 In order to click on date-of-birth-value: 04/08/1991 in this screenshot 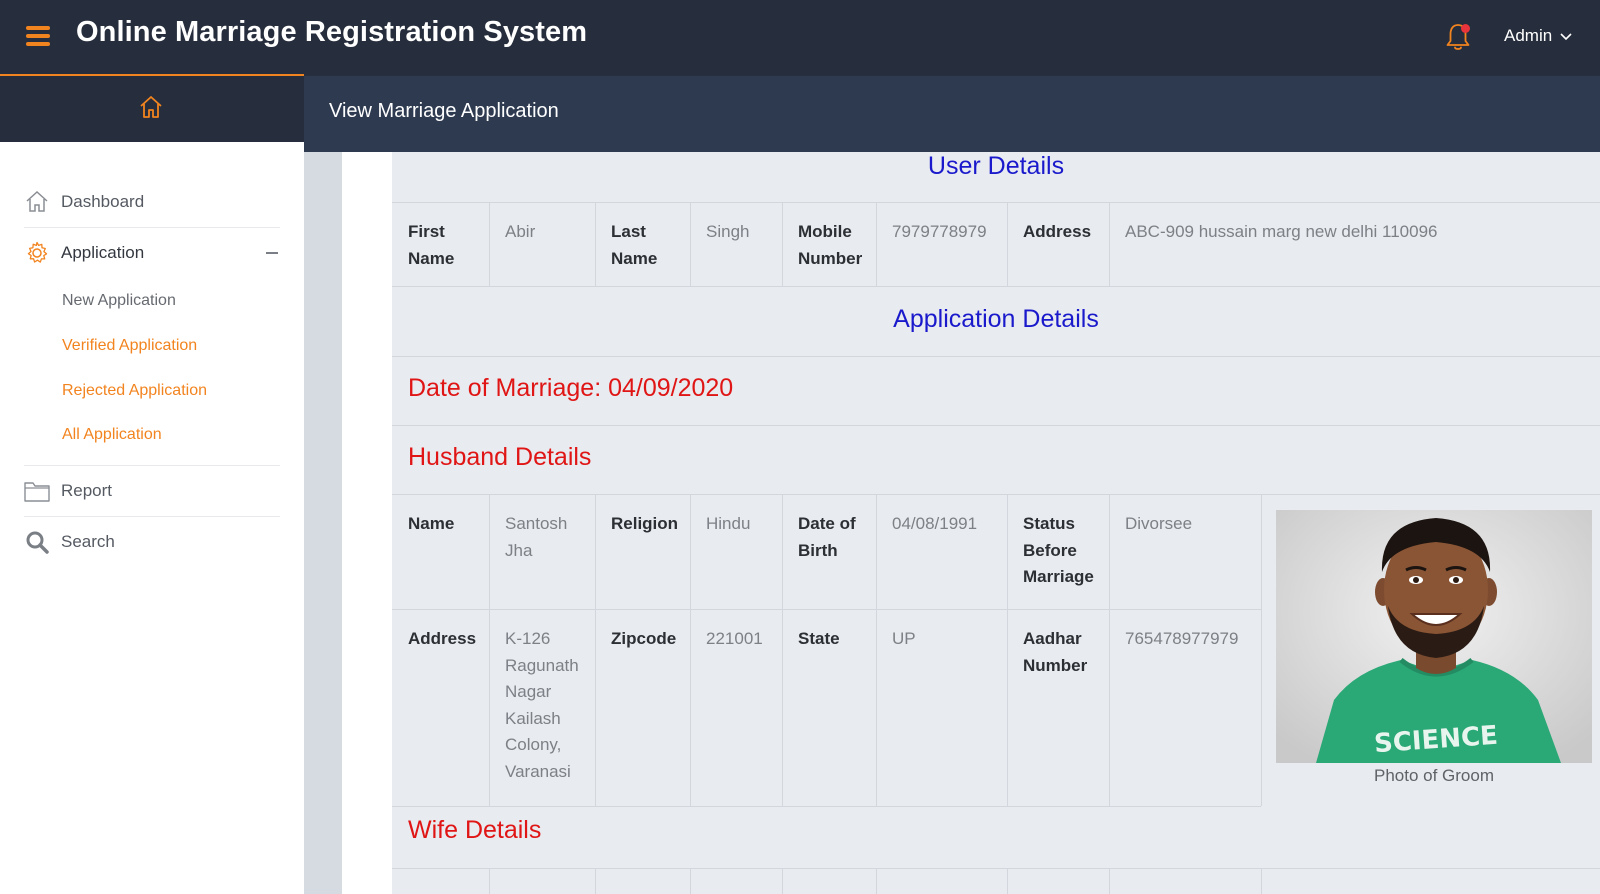, I will do `click(935, 523)`.